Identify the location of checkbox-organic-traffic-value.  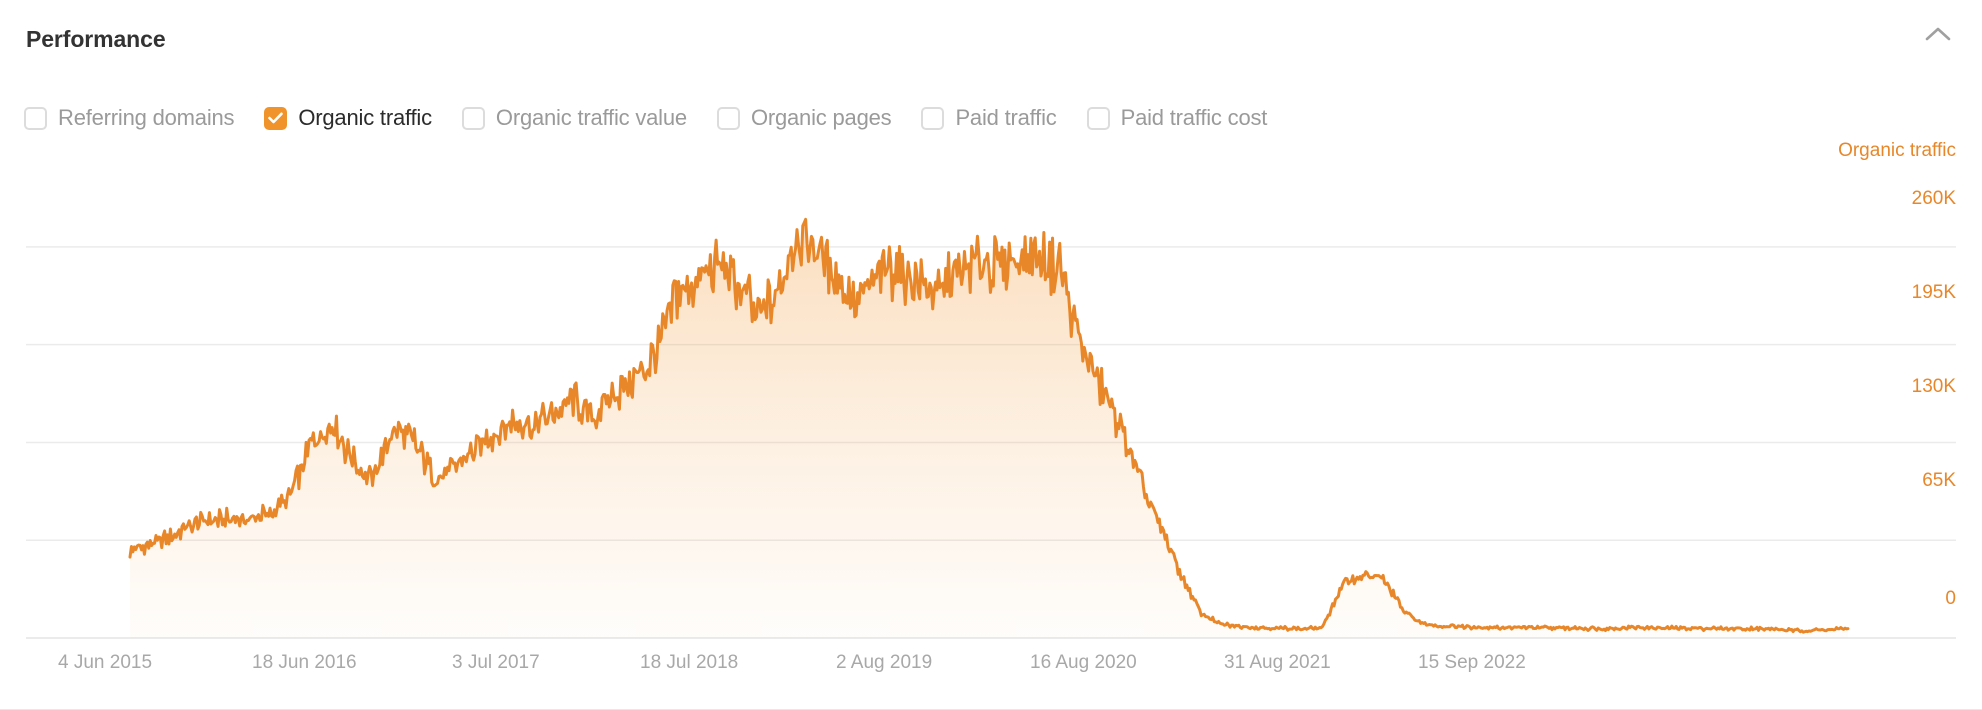
(473, 118).